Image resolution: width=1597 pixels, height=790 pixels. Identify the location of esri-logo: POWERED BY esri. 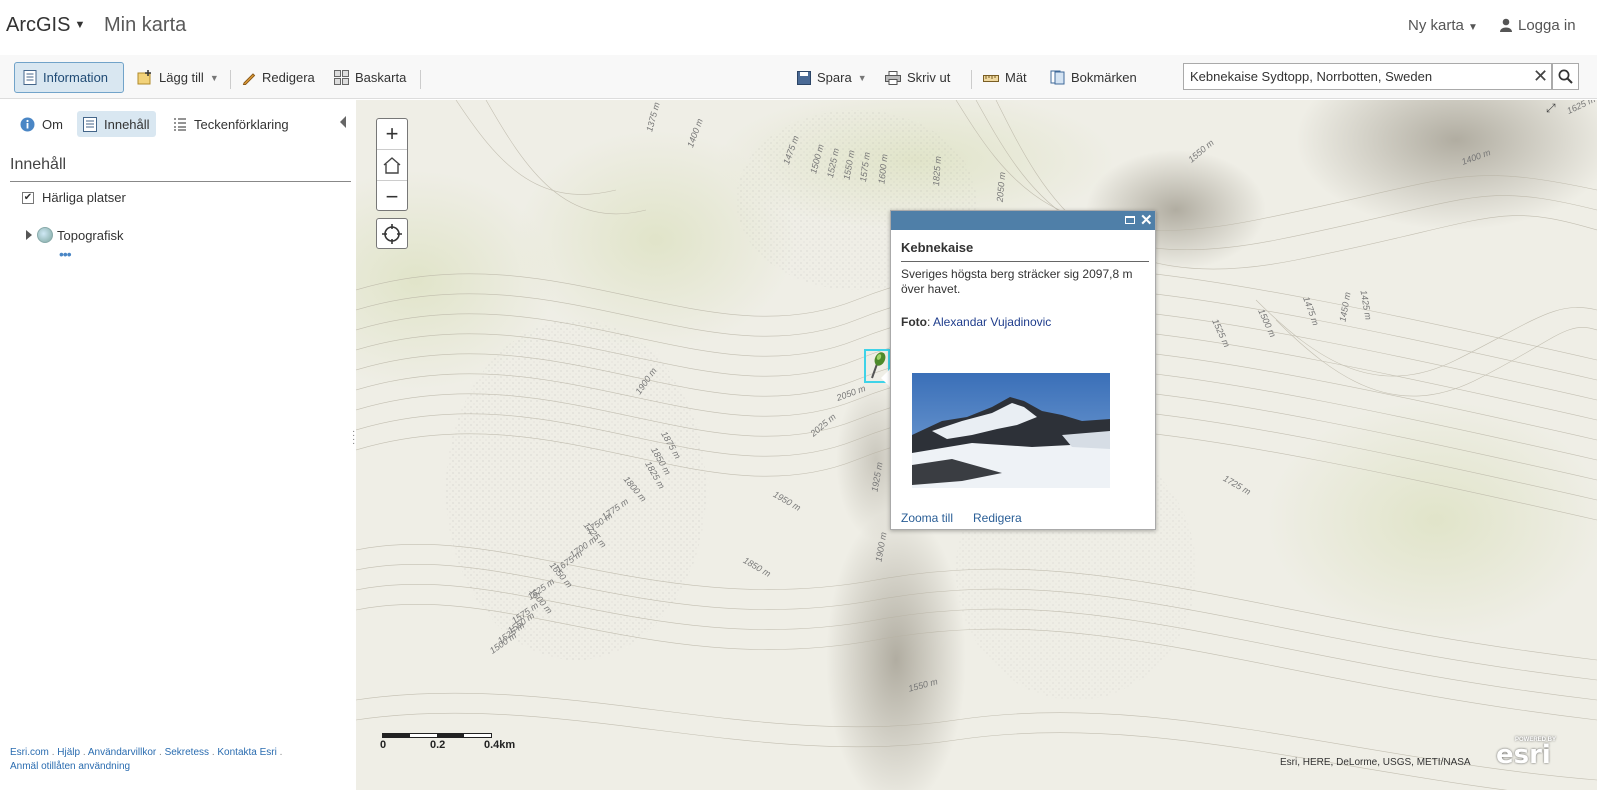
(1526, 752).